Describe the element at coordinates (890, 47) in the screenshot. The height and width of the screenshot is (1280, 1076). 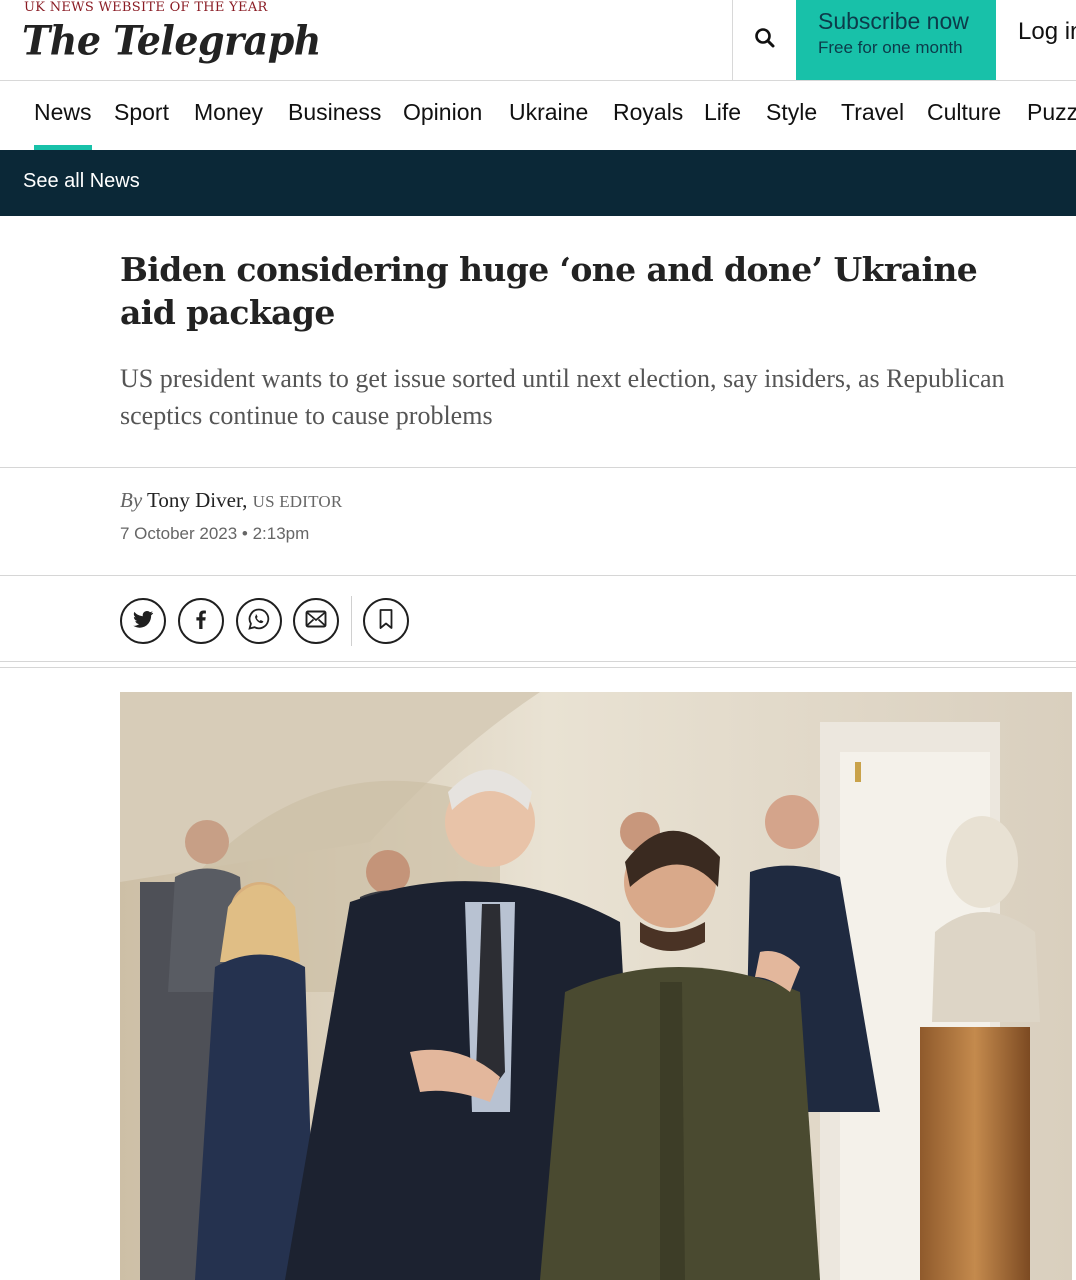
I see `subscribe-sub-label: Free for one month` at that location.